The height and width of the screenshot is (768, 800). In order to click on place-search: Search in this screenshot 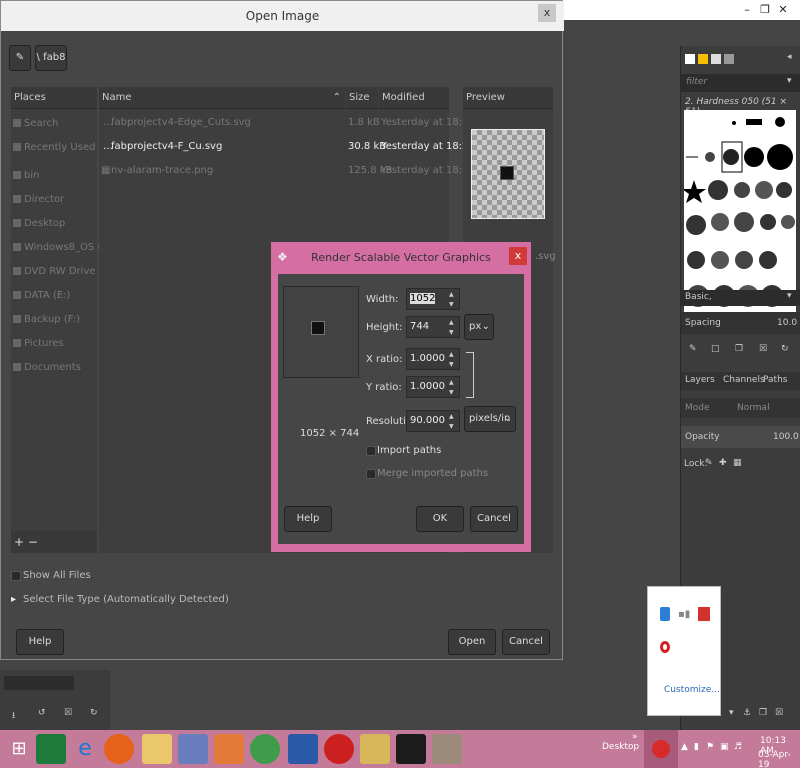, I will do `click(35, 123)`.